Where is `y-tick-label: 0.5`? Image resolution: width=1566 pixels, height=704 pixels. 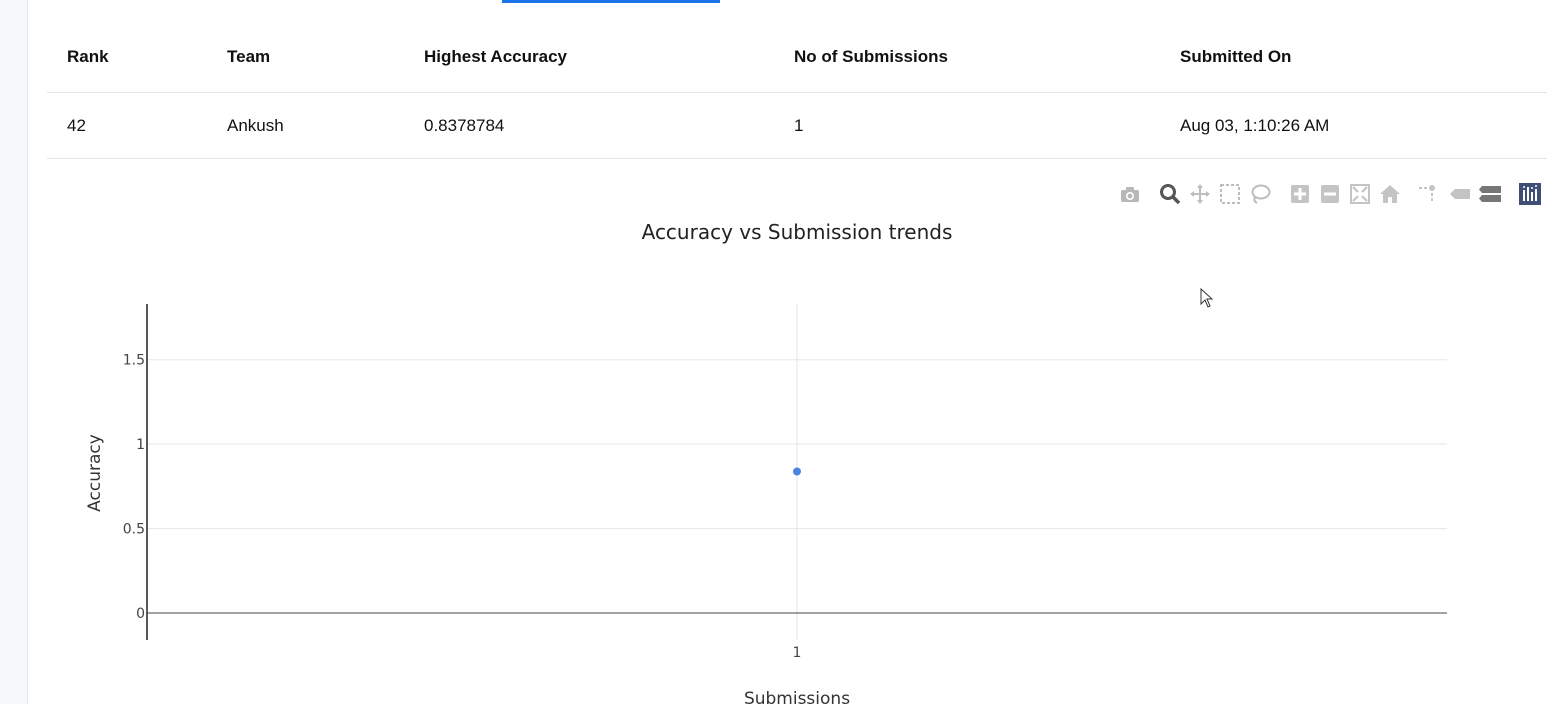 y-tick-label: 0.5 is located at coordinates (134, 530).